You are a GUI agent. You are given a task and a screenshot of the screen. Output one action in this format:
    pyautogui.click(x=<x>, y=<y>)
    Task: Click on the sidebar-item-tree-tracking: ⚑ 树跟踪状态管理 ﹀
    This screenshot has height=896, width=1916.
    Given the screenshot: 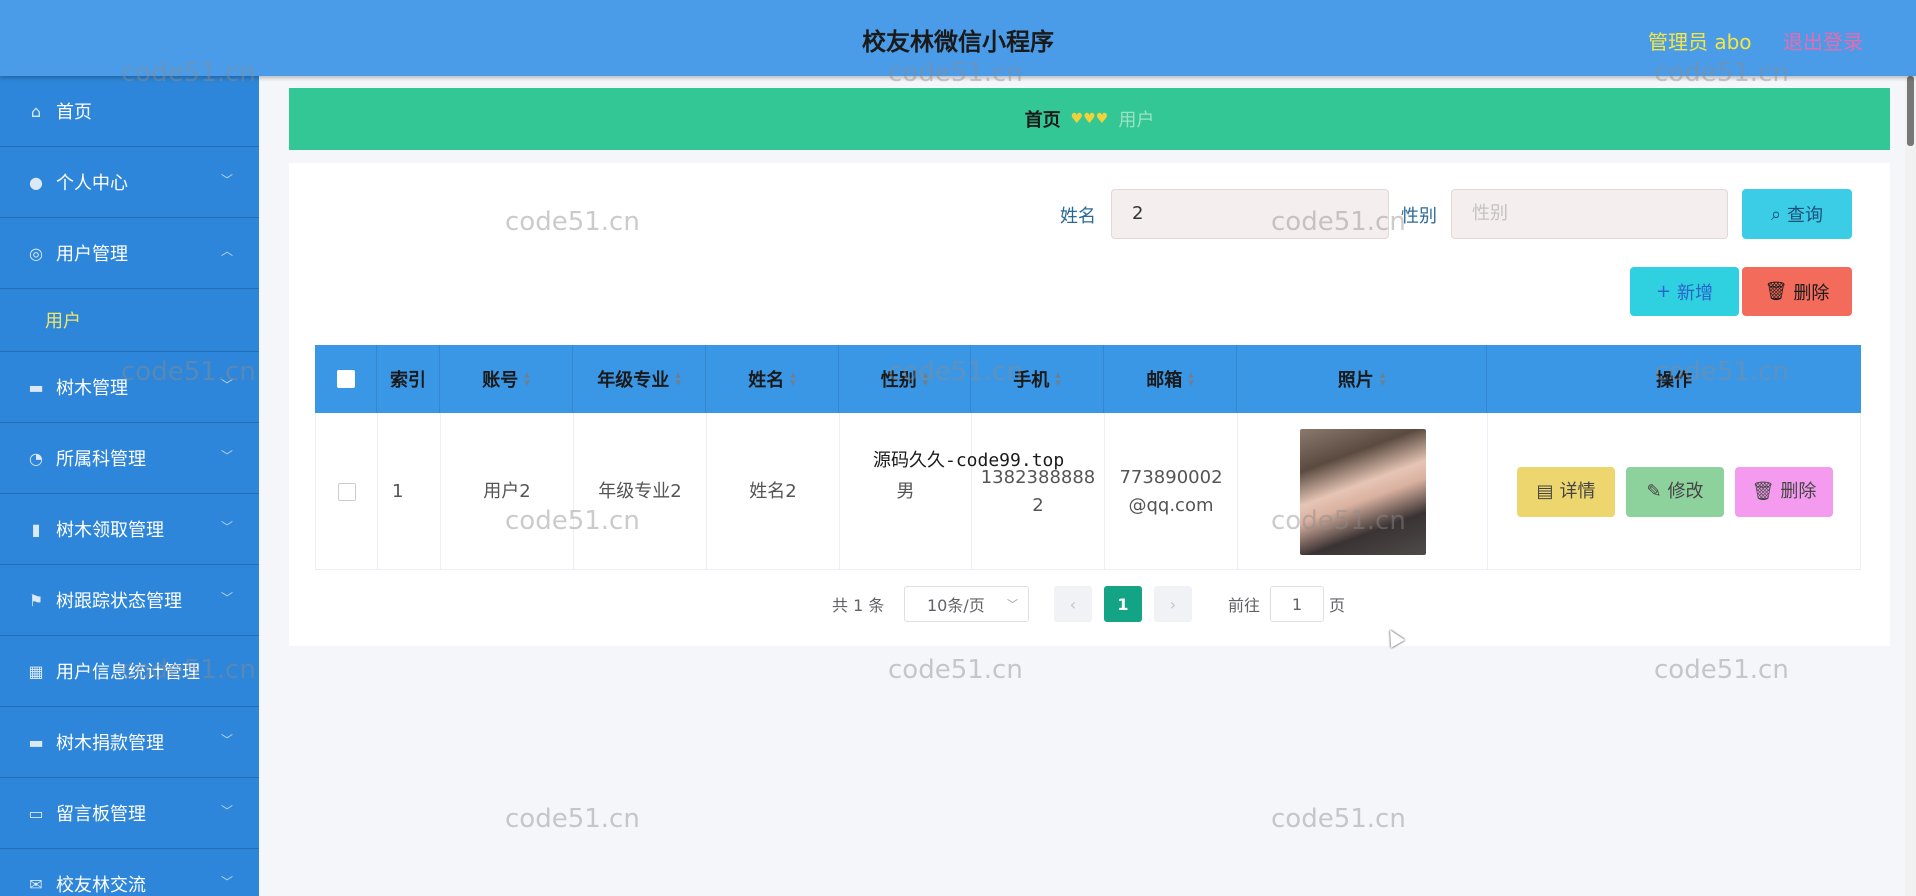 What is the action you would take?
    pyautogui.click(x=129, y=600)
    